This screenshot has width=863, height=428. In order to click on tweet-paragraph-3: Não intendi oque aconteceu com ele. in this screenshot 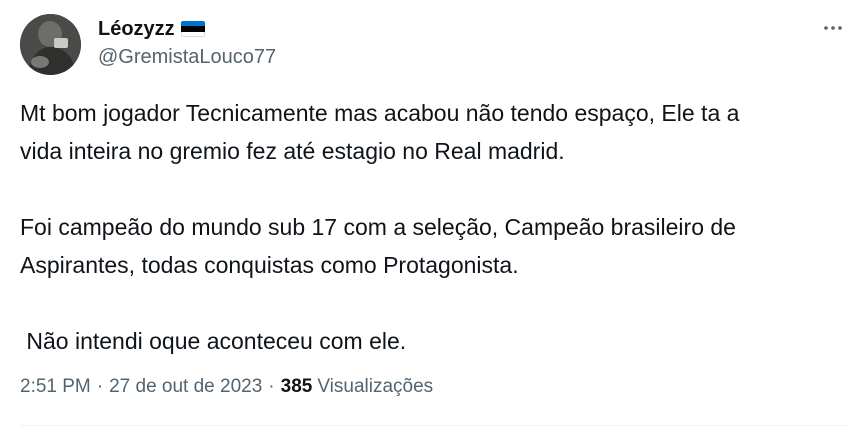, I will do `click(213, 341)`.